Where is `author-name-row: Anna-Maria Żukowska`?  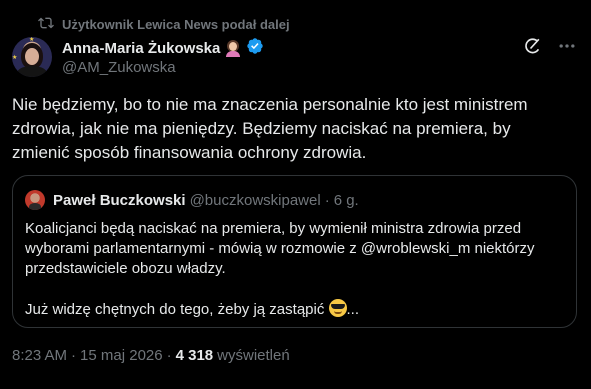 author-name-row: Anna-Maria Żukowska is located at coordinates (163, 48).